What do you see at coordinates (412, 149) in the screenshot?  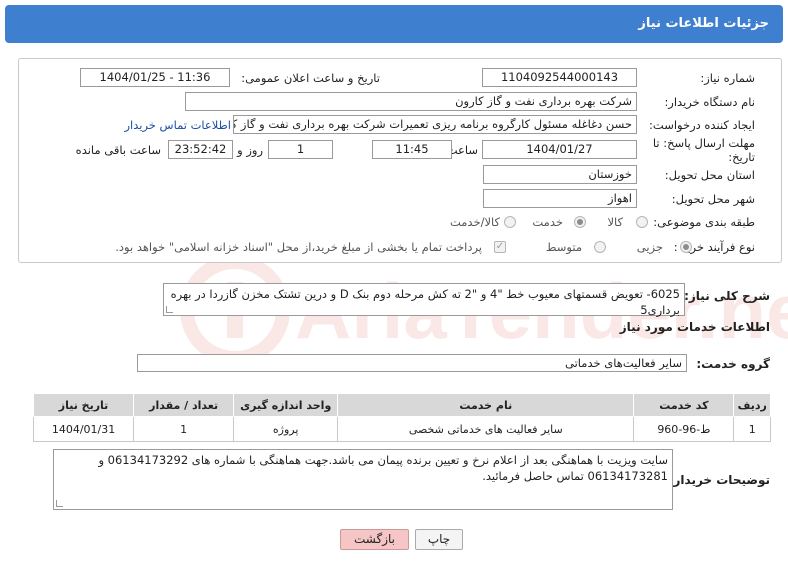 I see `deadline-time-field: 11:45` at bounding box center [412, 149].